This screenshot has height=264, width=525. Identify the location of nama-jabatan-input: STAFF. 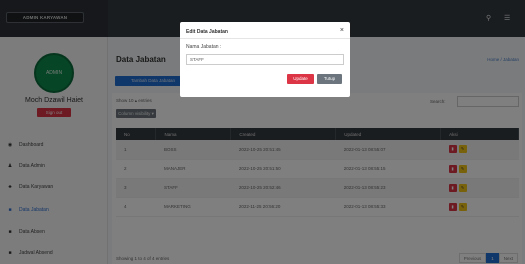
(265, 59).